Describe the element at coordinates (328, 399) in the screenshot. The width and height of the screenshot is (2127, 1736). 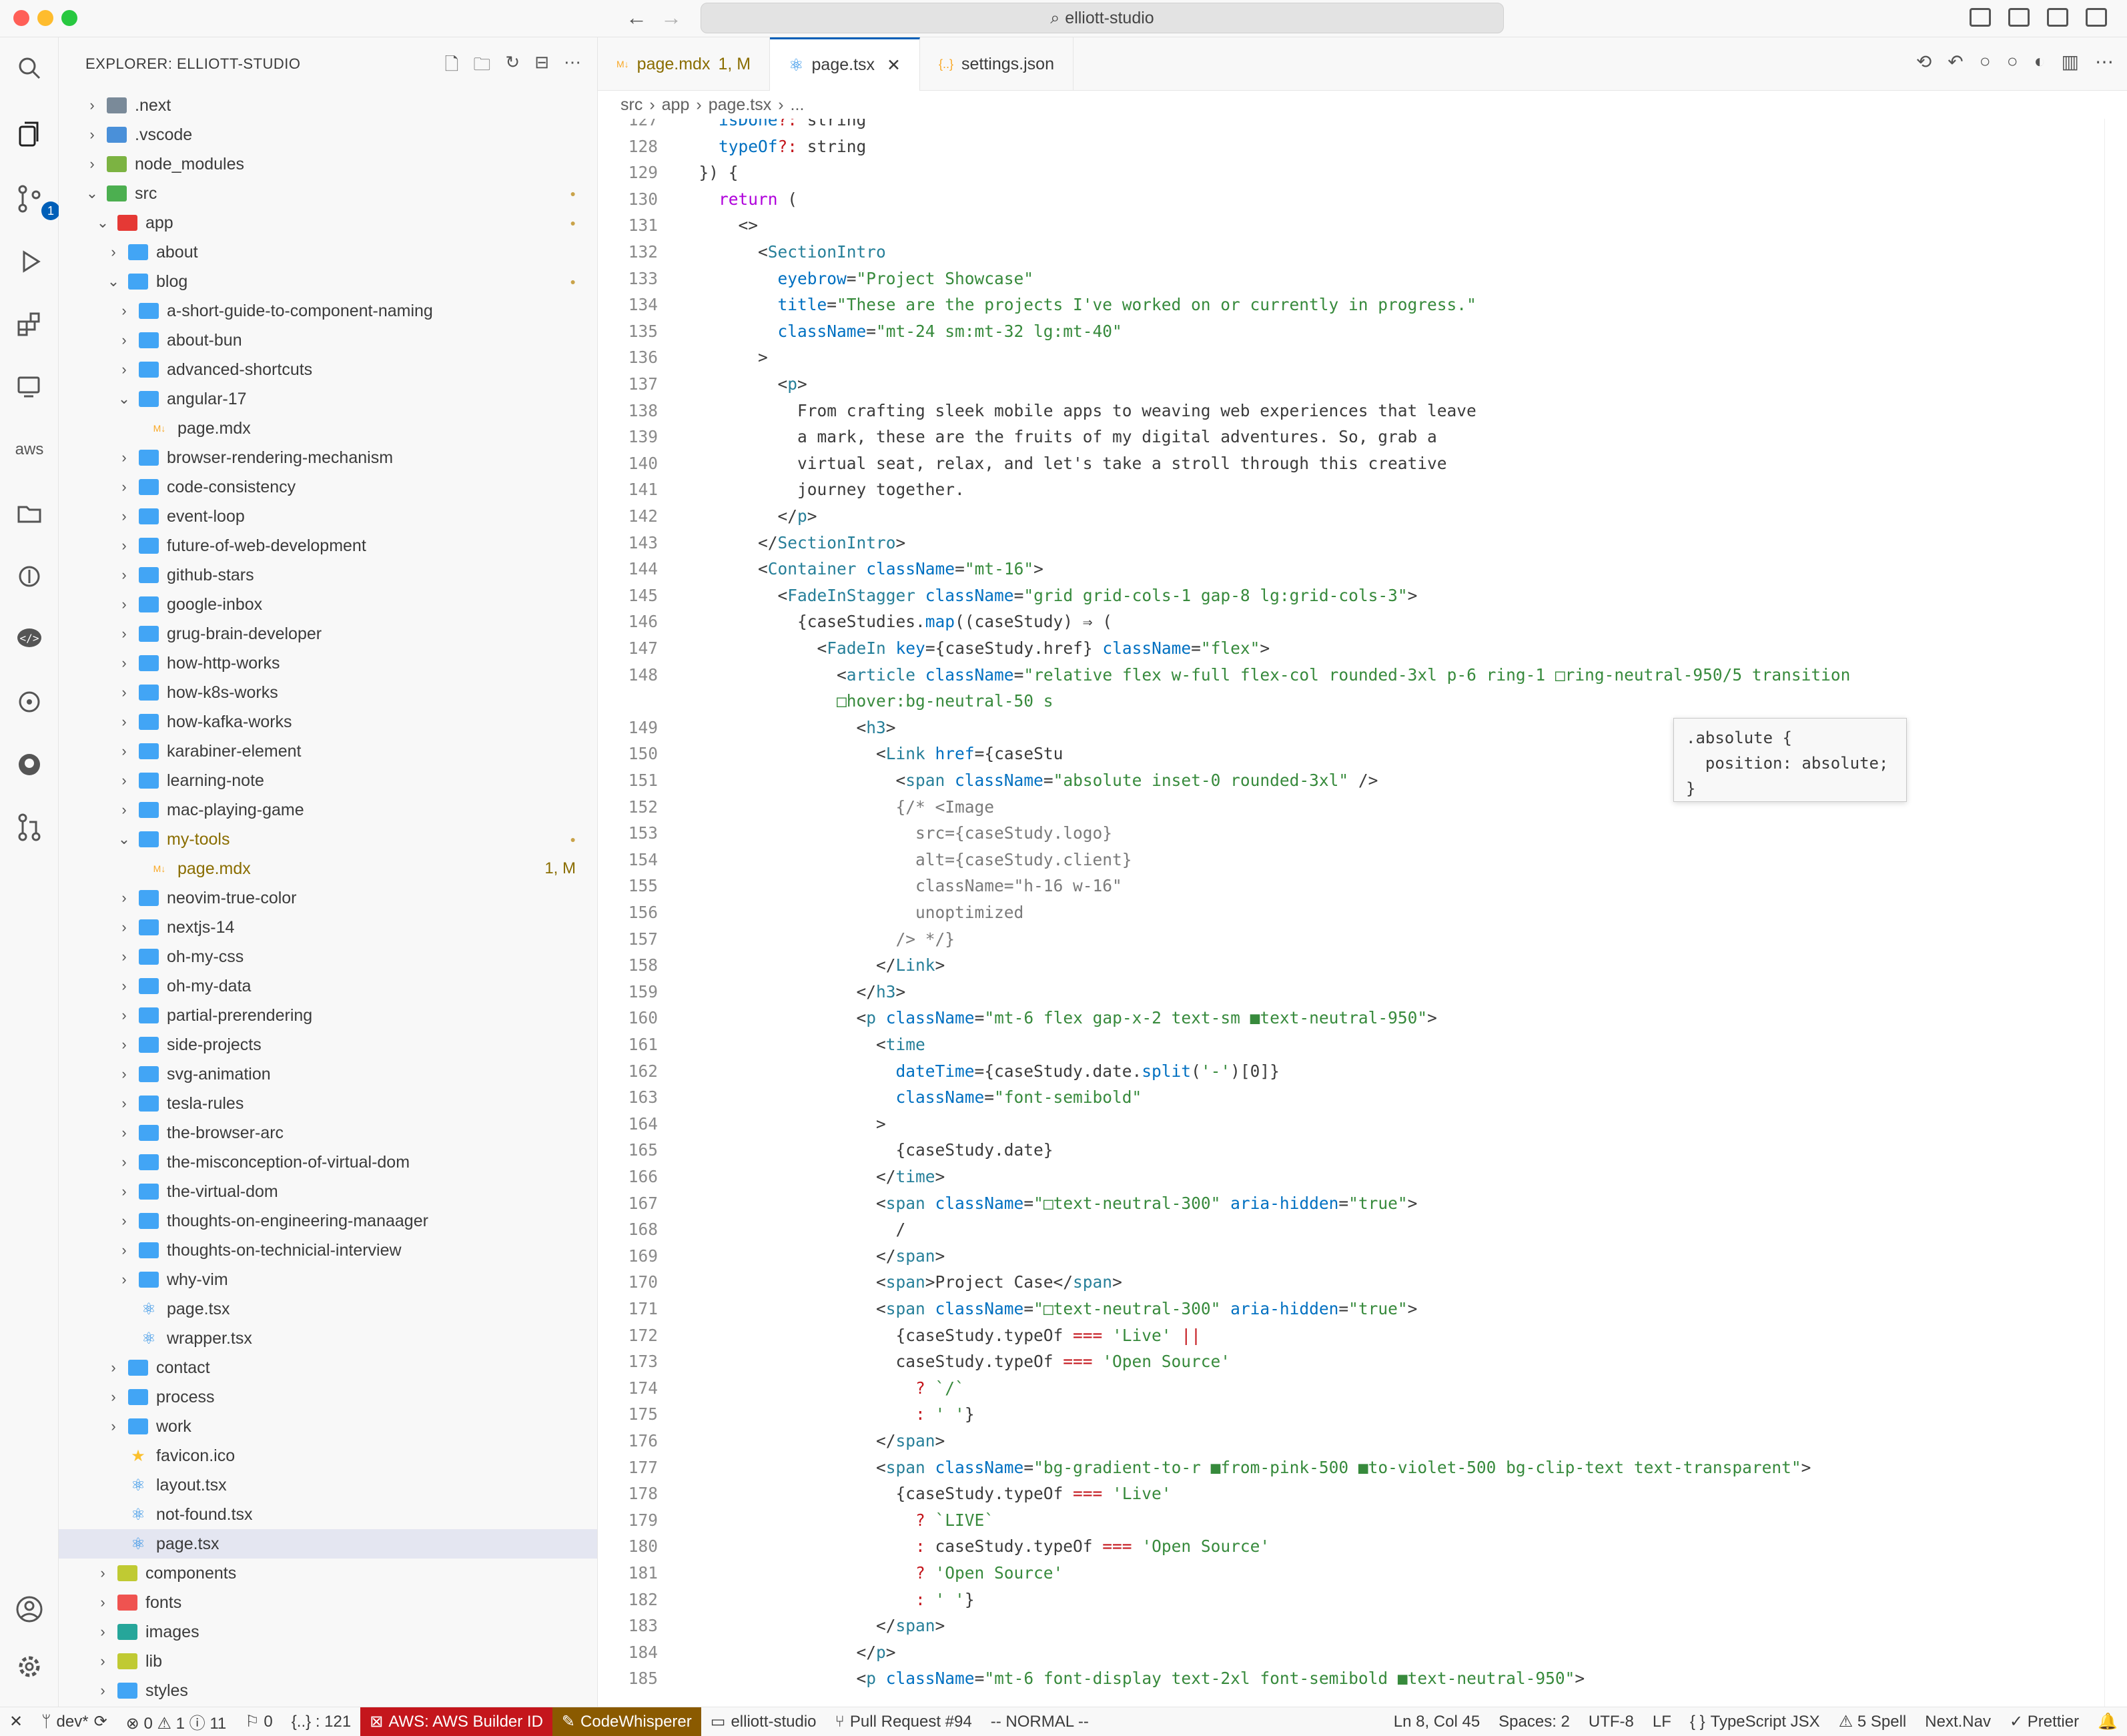
I see `tree-folder: ⌄ angular-17` at that location.